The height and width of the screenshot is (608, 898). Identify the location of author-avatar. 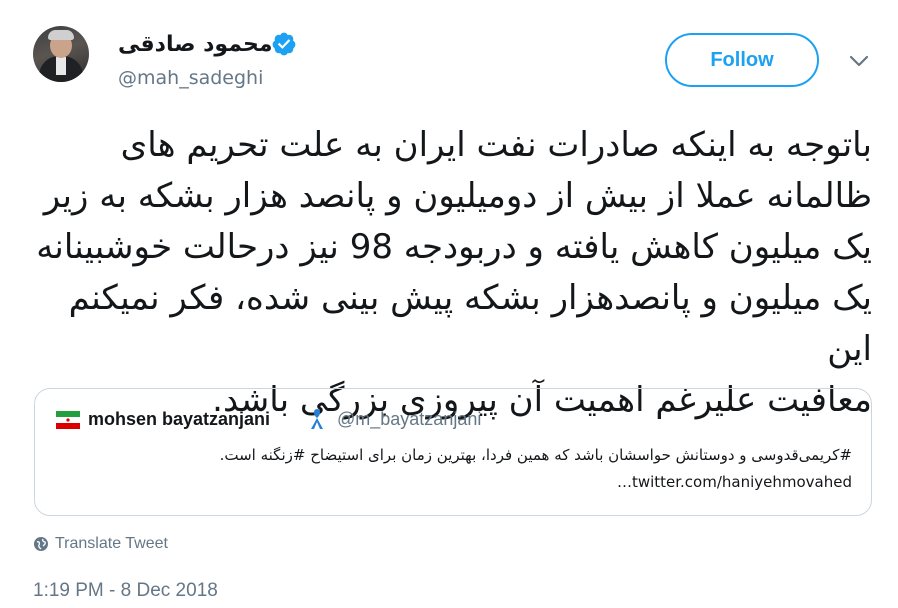
(61, 54).